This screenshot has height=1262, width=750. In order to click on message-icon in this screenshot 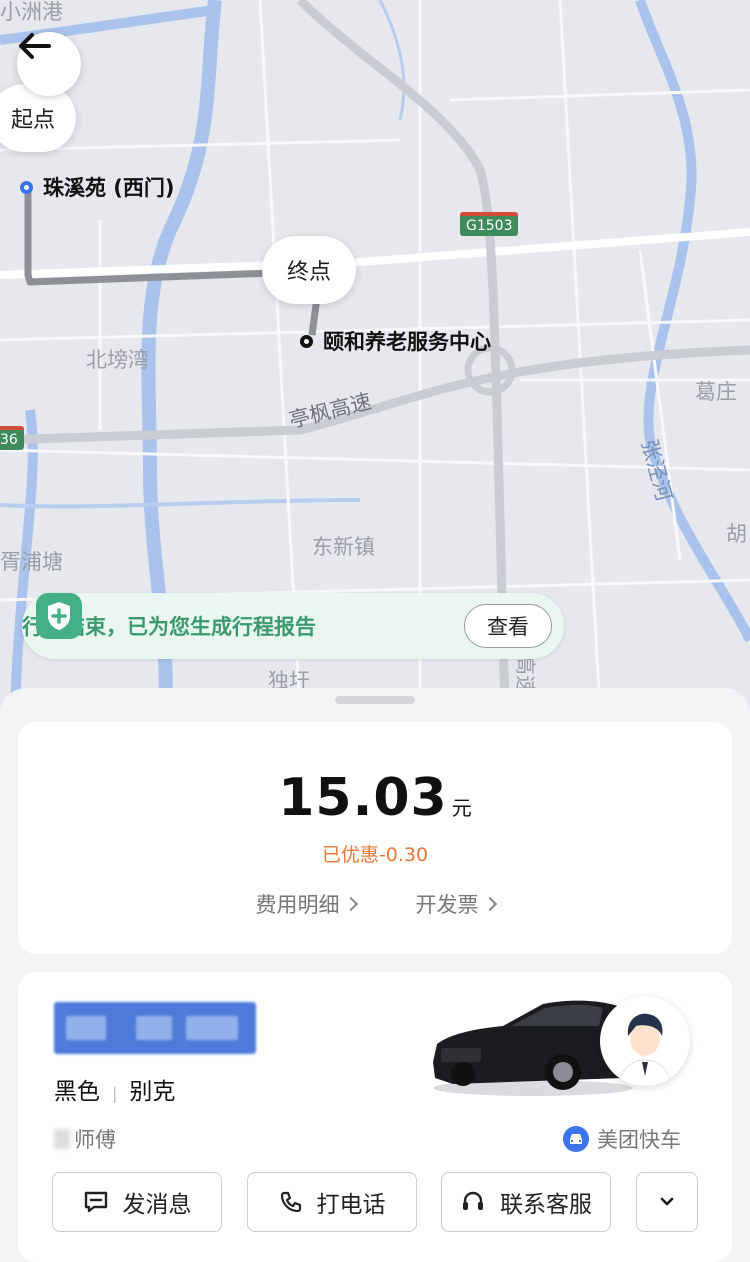, I will do `click(95, 1202)`.